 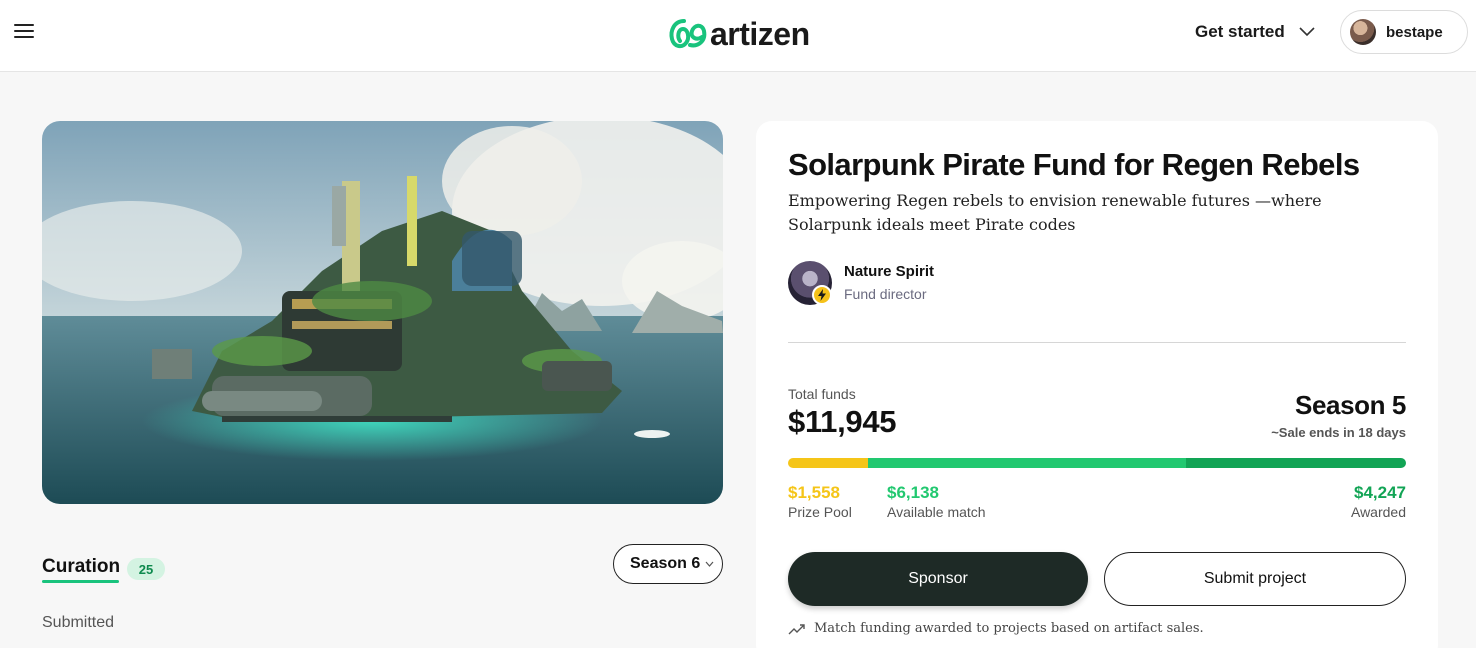 I want to click on total-funds-value: $11,945, so click(x=842, y=421).